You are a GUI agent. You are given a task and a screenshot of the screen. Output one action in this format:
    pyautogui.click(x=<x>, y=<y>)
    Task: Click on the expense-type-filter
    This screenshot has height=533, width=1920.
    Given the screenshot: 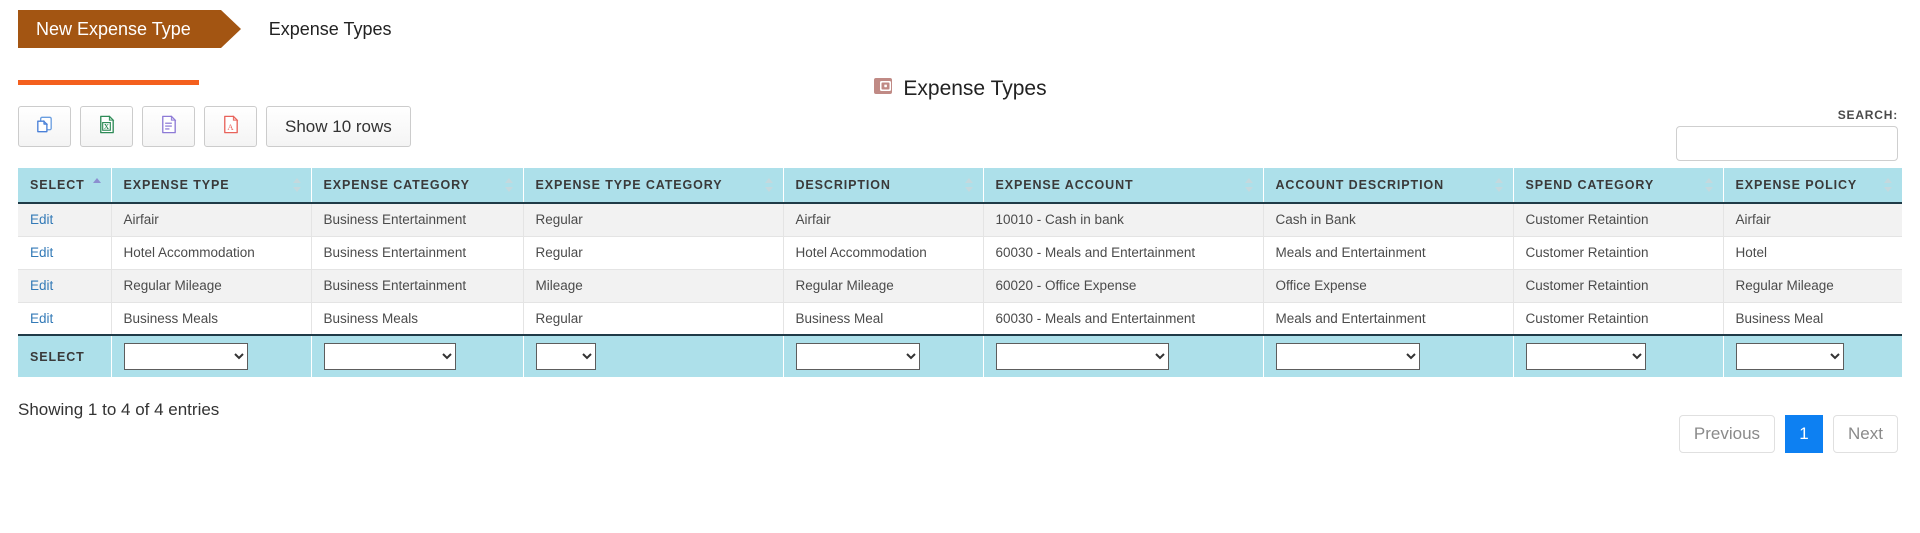 What is the action you would take?
    pyautogui.click(x=185, y=356)
    